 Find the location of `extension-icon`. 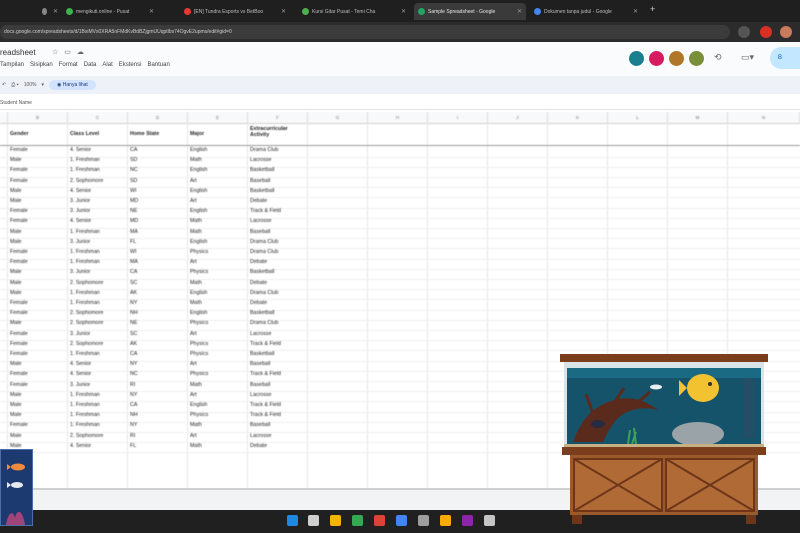

extension-icon is located at coordinates (766, 32).